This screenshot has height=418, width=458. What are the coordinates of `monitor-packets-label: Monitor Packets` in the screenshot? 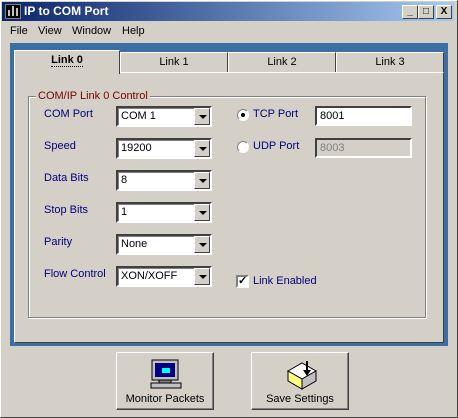 It's located at (165, 399).